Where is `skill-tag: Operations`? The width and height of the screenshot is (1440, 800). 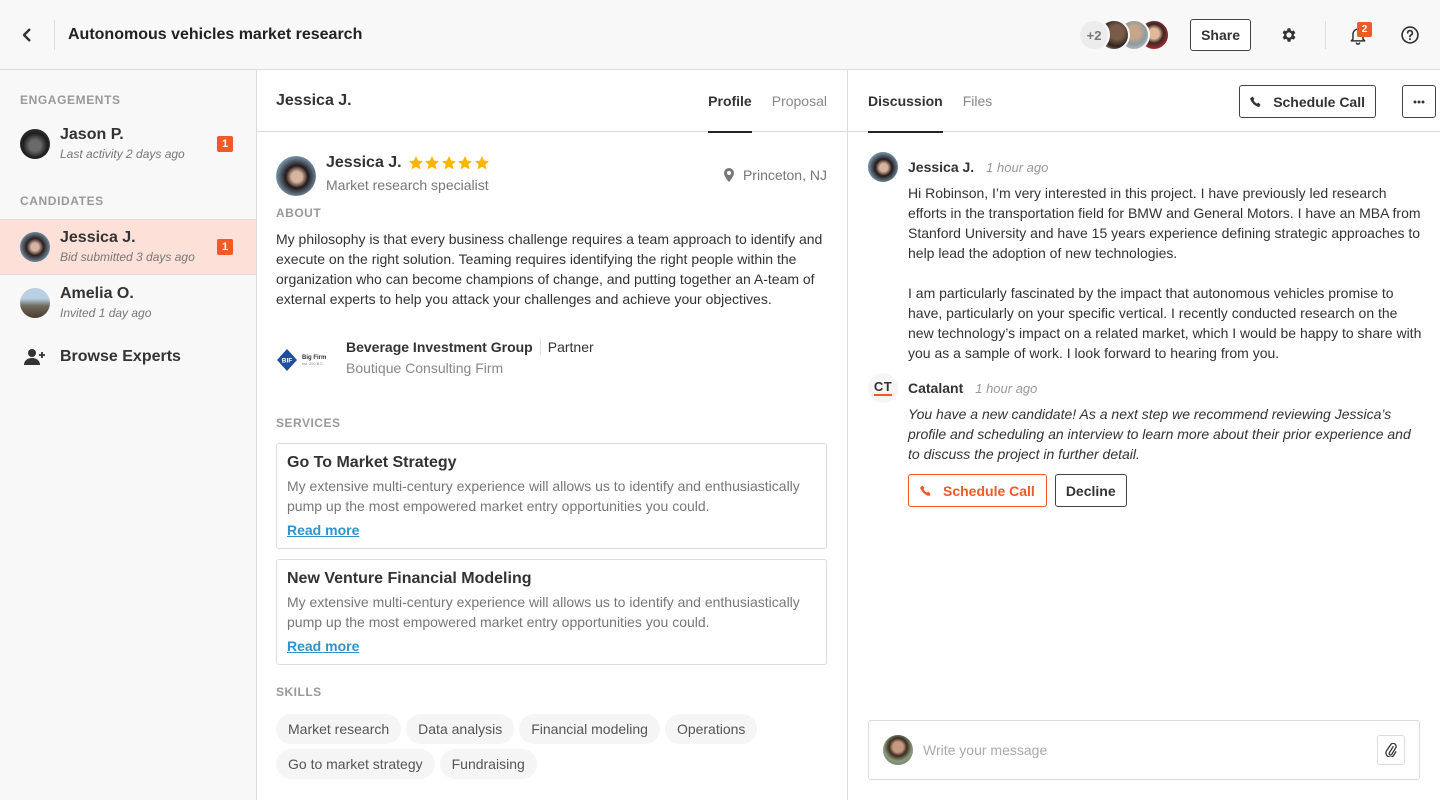
skill-tag: Operations is located at coordinates (711, 729).